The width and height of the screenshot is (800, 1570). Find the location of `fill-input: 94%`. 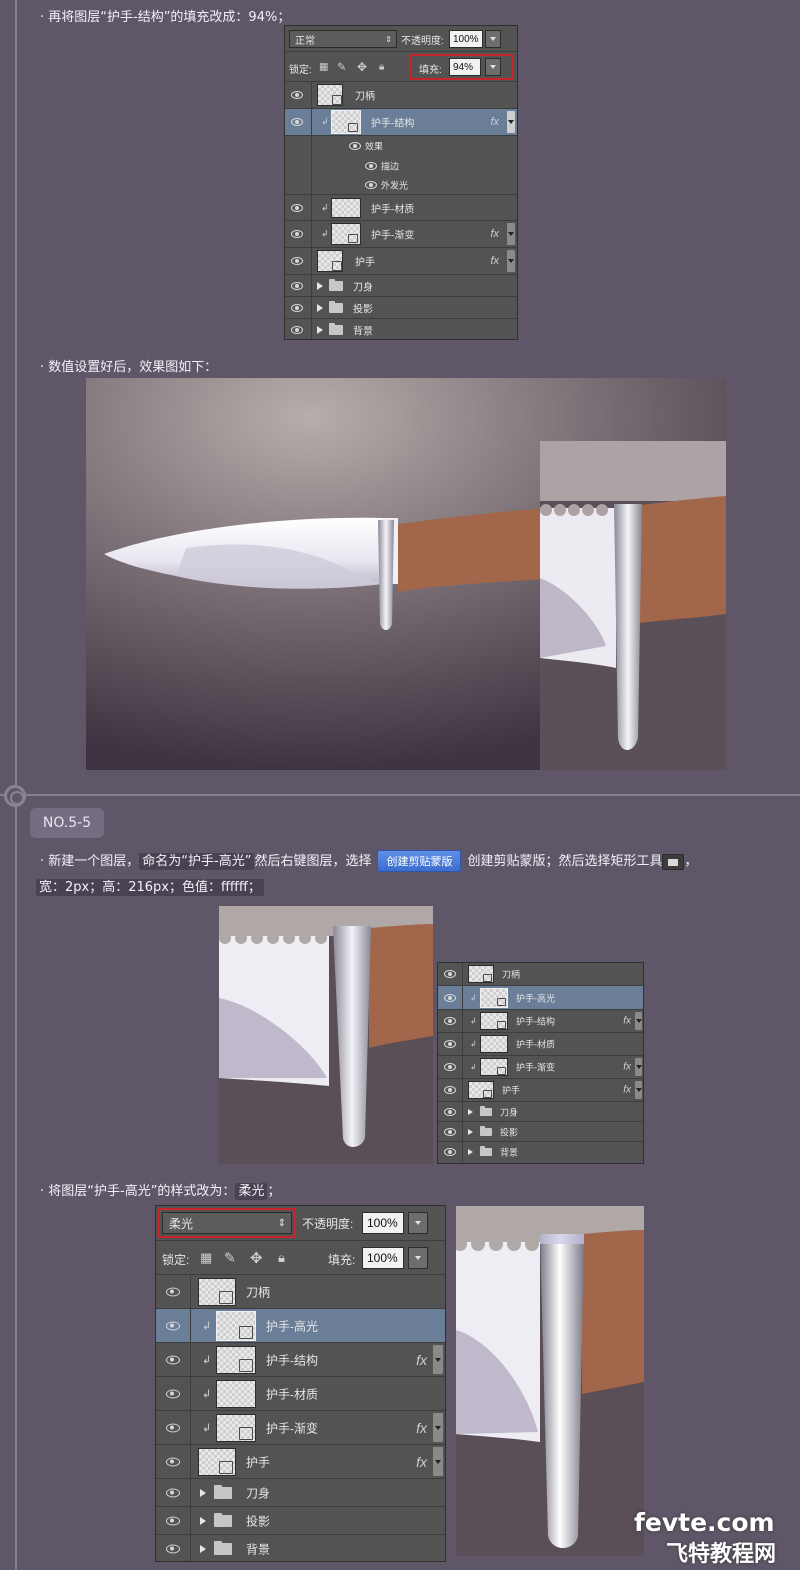

fill-input: 94% is located at coordinates (465, 67).